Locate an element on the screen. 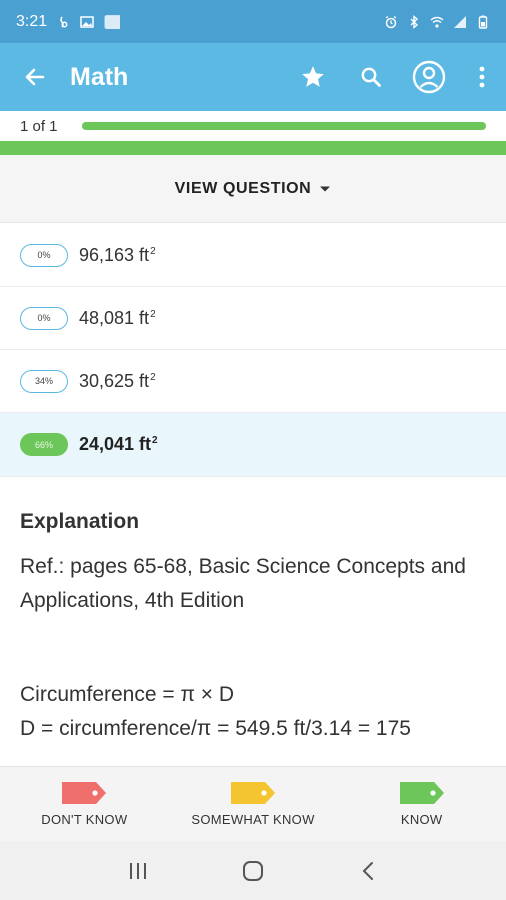  dont-know-button: DON'T KNOW is located at coordinates (84, 804).